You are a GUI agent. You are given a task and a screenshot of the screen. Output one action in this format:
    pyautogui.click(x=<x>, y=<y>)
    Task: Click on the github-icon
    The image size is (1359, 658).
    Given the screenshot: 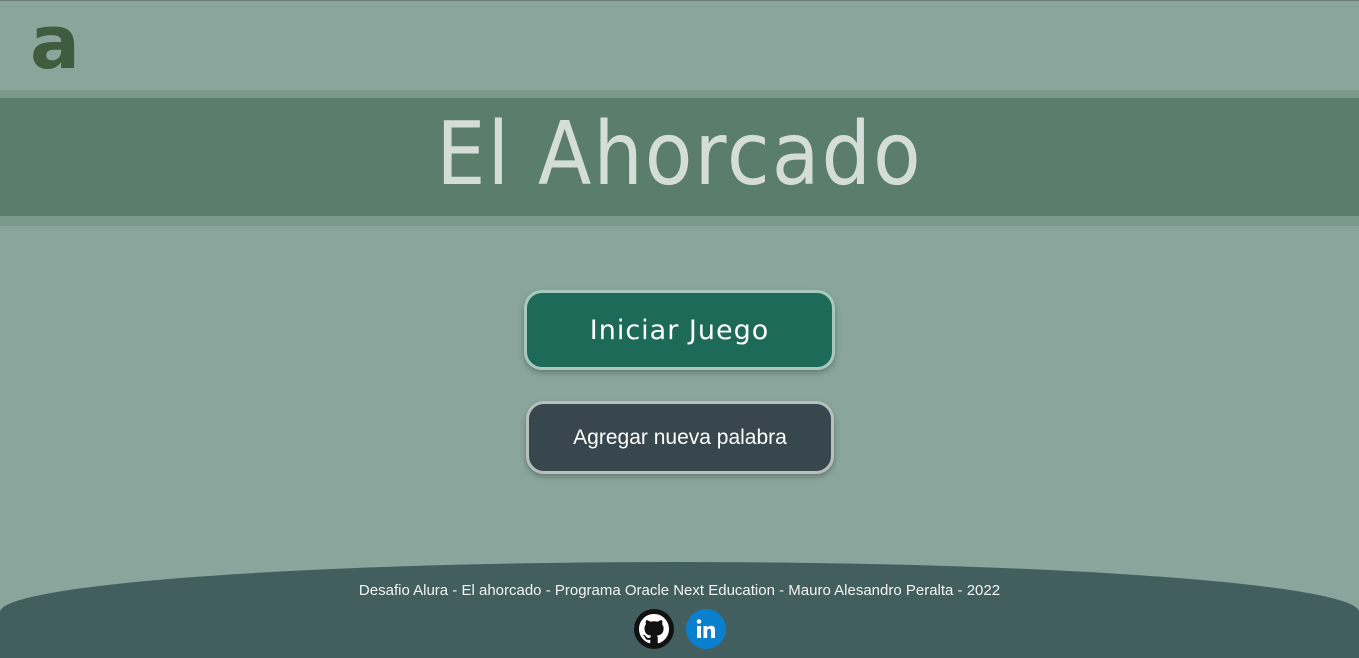 What is the action you would take?
    pyautogui.click(x=654, y=629)
    